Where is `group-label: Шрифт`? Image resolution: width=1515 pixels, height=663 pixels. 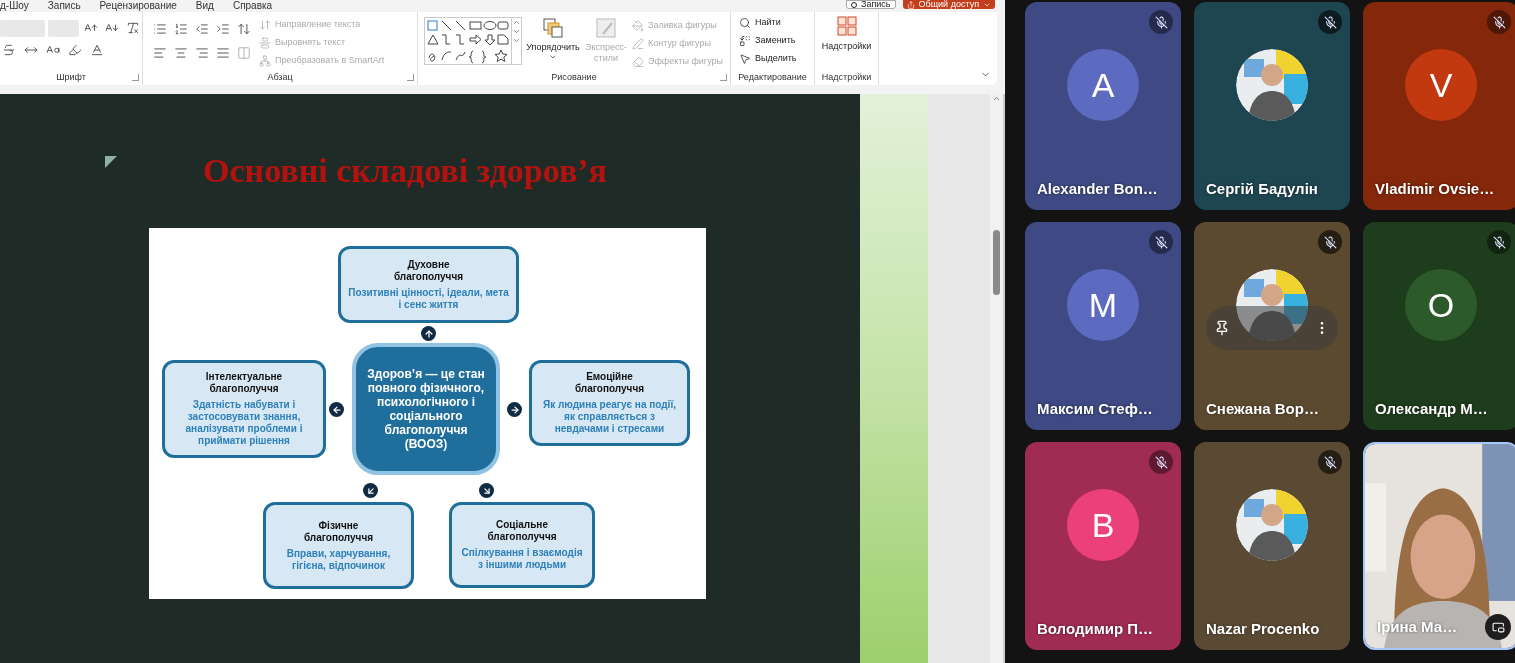 group-label: Шрифт is located at coordinates (71, 78).